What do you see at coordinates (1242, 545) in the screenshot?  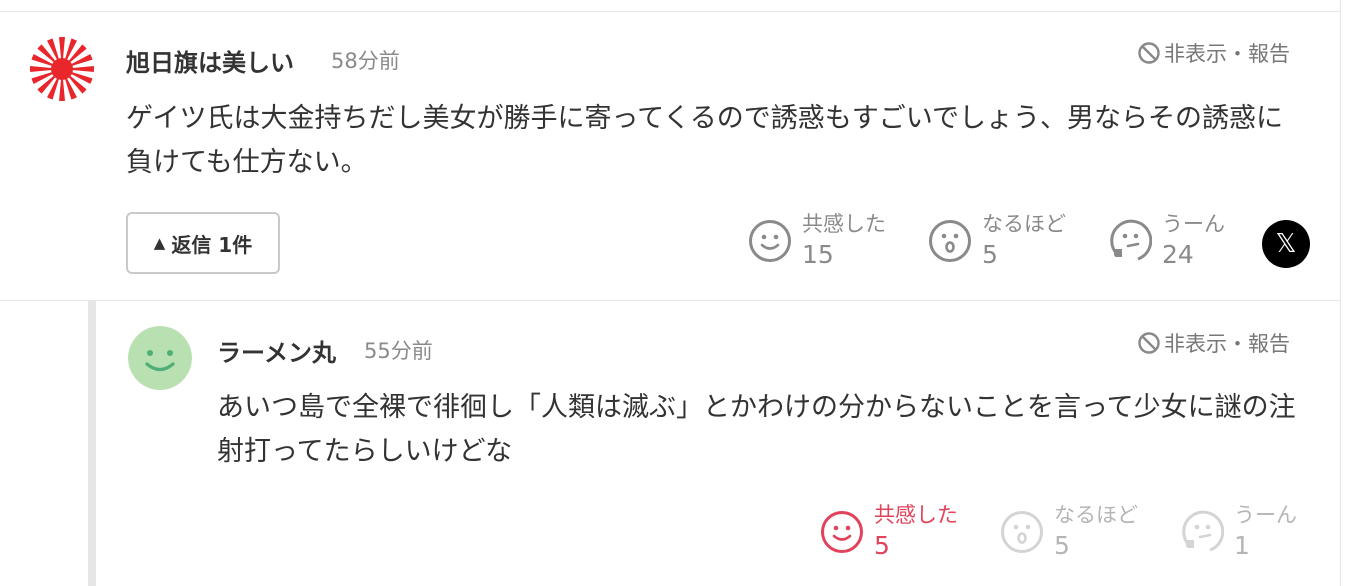 I see `reaction-count: 1` at bounding box center [1242, 545].